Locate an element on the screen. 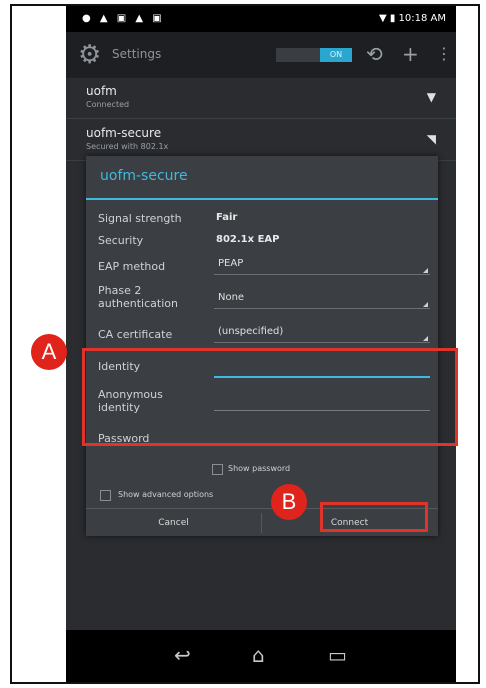 The height and width of the screenshot is (688, 486). security-value: 802.1x EAP is located at coordinates (248, 239).